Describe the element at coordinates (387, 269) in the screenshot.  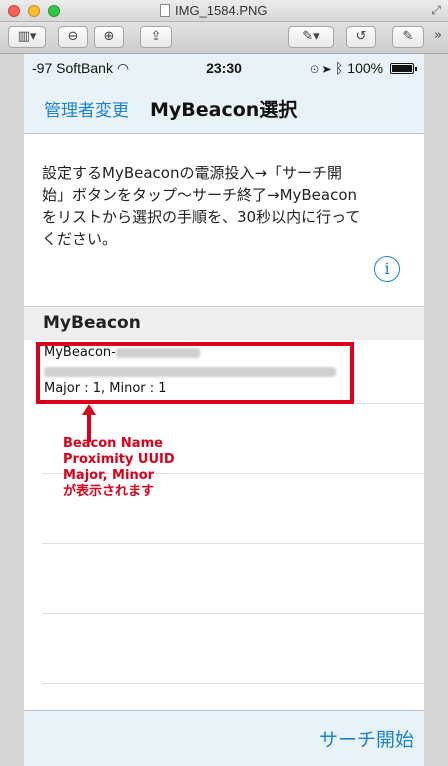
I see `info-icon: i` at that location.